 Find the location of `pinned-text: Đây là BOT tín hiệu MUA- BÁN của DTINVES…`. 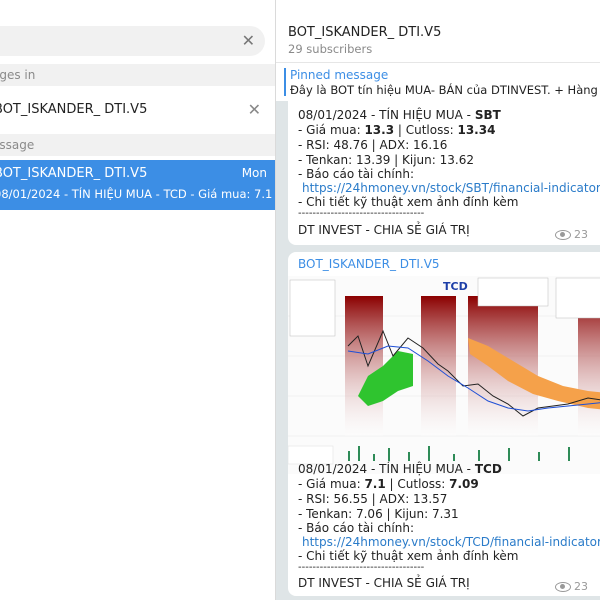

pinned-text: Đây là BOT tín hiệu MUA- BÁN của DTINVES… is located at coordinates (445, 90).